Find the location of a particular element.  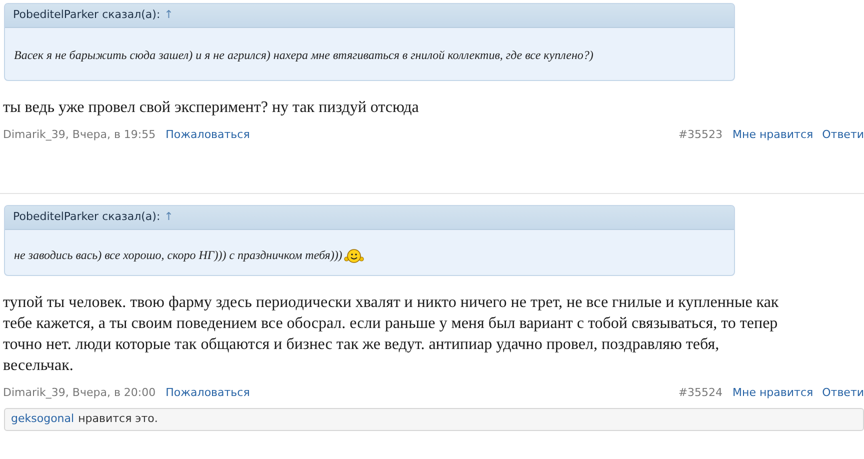

post-author-date: Dimarik_39, Вчера, в 20:00 is located at coordinates (79, 392).